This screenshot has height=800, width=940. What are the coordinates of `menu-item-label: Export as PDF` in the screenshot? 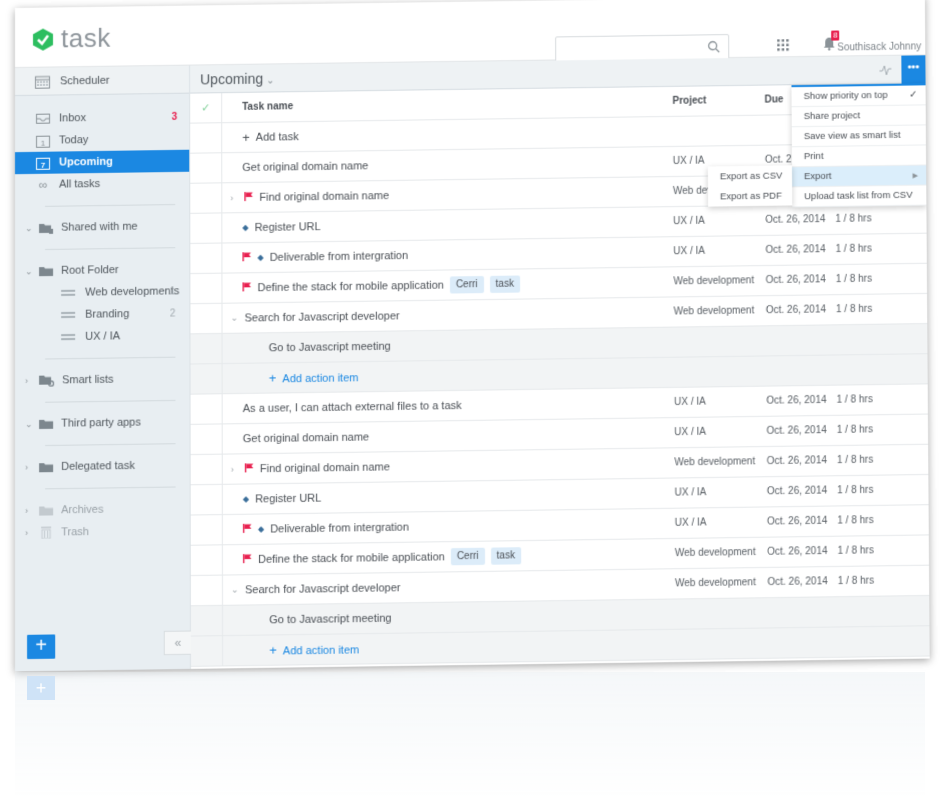 It's located at (751, 196).